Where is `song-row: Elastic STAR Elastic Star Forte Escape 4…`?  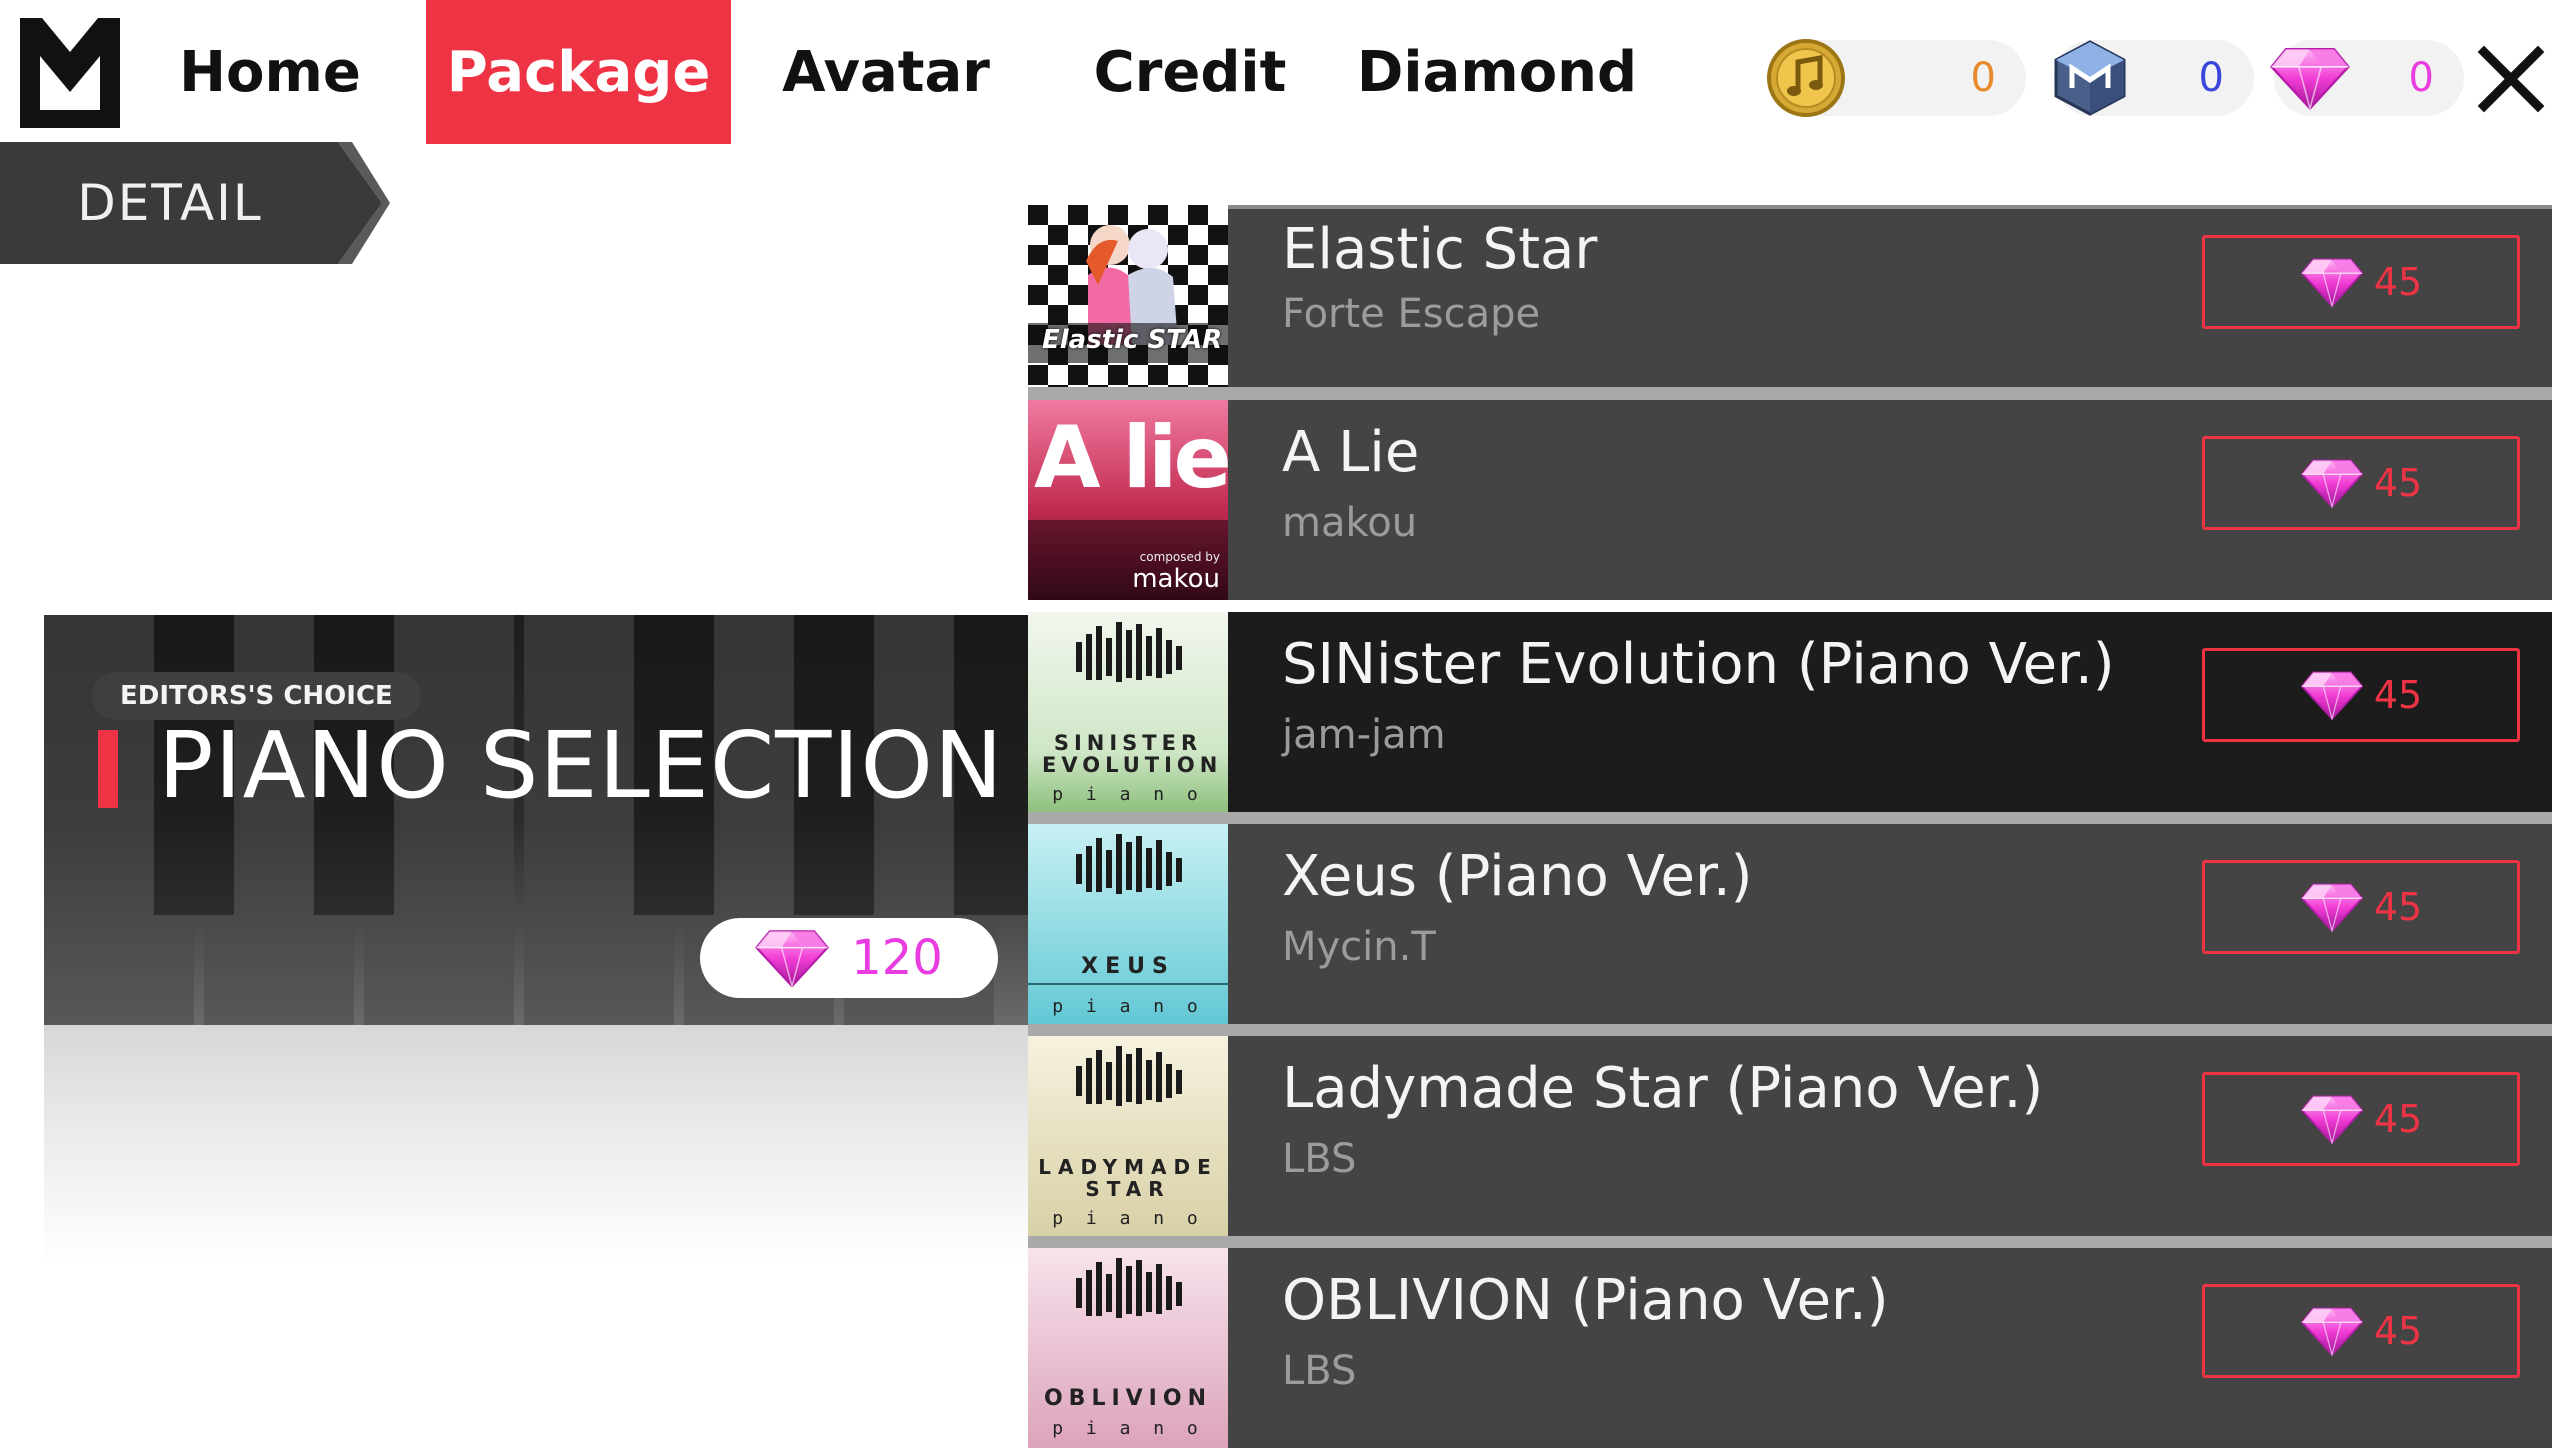
song-row: Elastic STAR Elastic Star Forte Escape 4… is located at coordinates (1790, 296).